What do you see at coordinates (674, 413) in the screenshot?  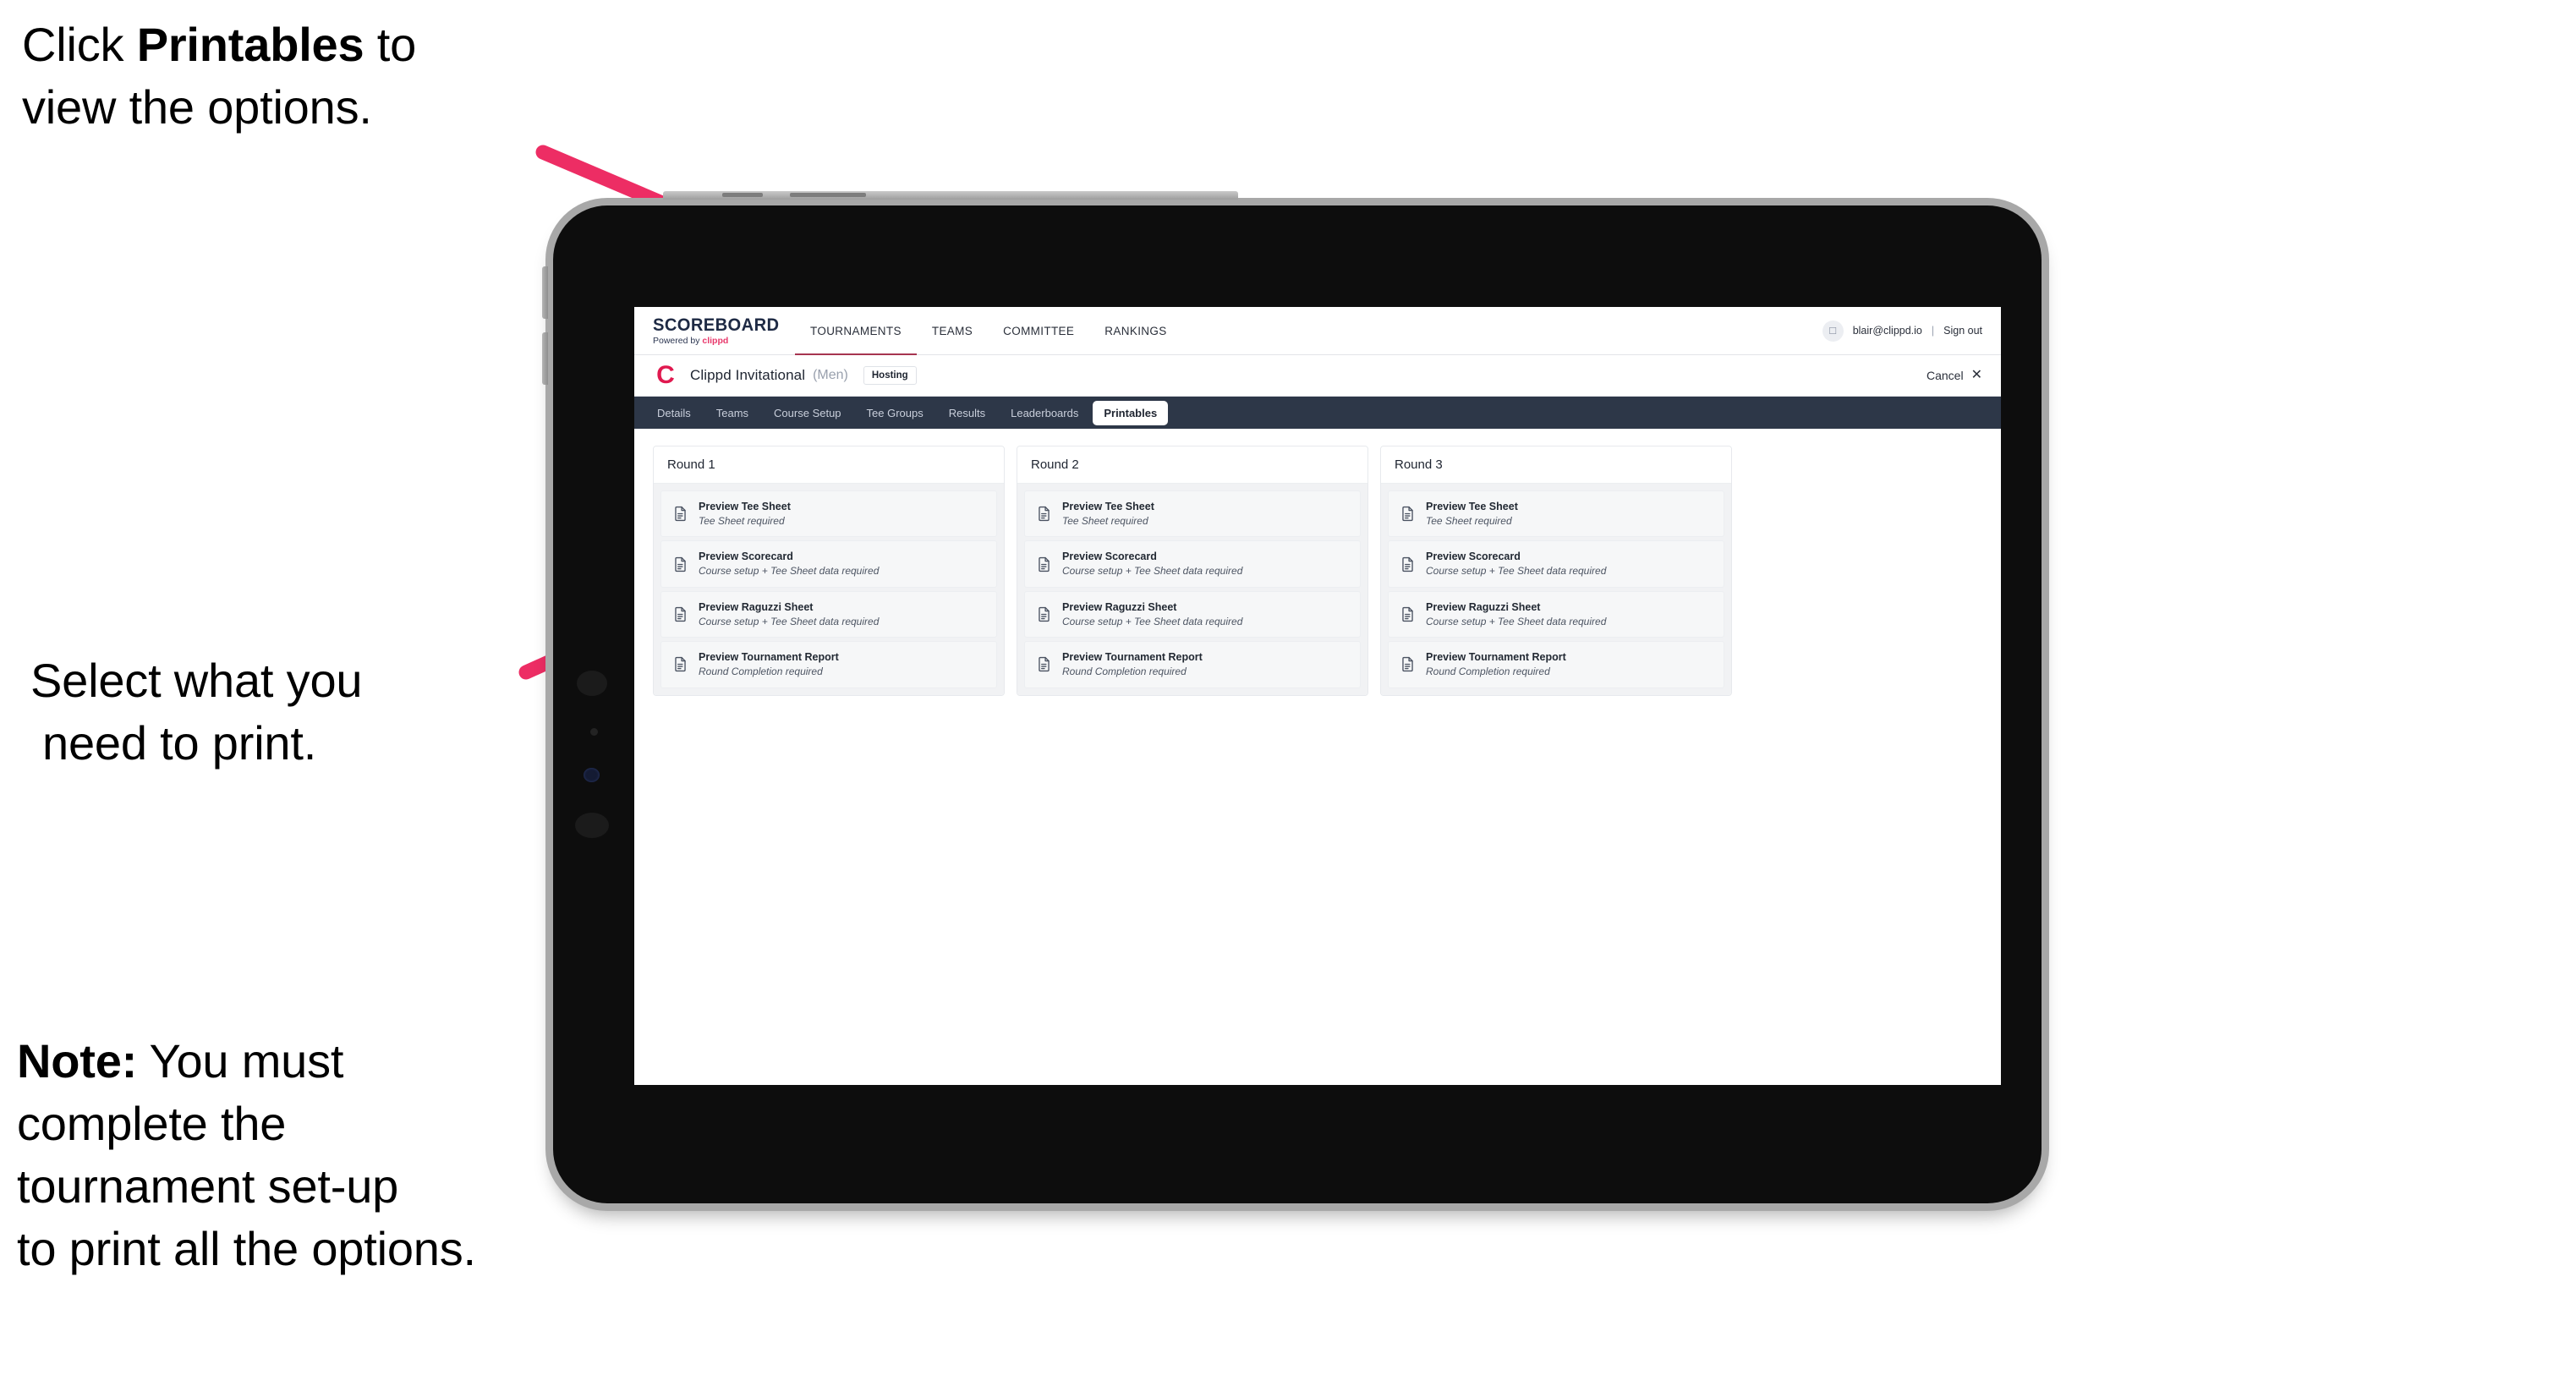 I see `tab-details: Details` at bounding box center [674, 413].